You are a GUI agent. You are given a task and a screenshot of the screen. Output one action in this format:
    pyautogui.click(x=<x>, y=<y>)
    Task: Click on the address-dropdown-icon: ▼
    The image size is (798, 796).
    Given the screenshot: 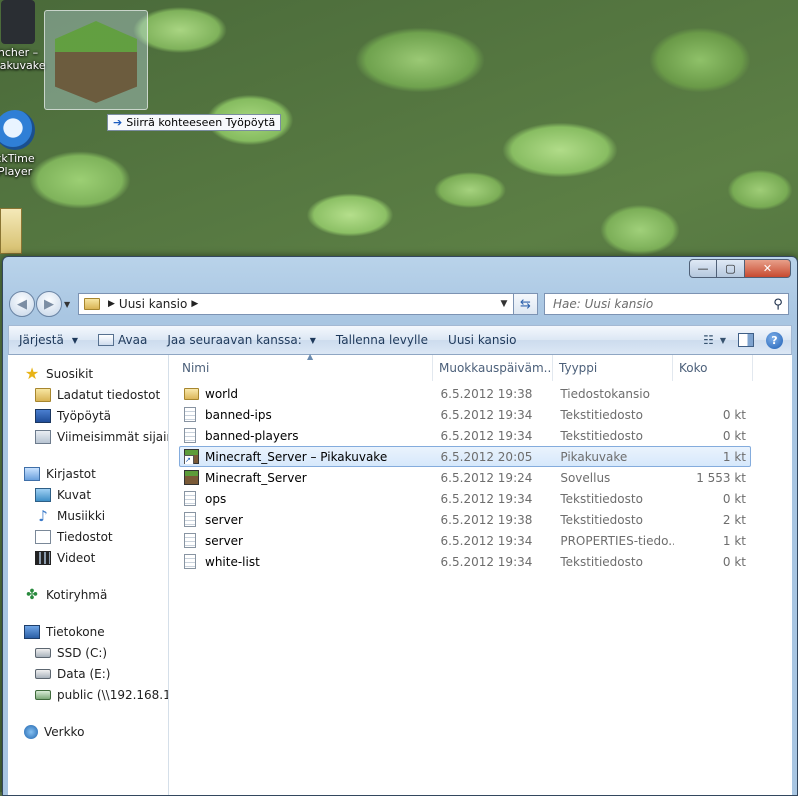 What is the action you would take?
    pyautogui.click(x=504, y=304)
    